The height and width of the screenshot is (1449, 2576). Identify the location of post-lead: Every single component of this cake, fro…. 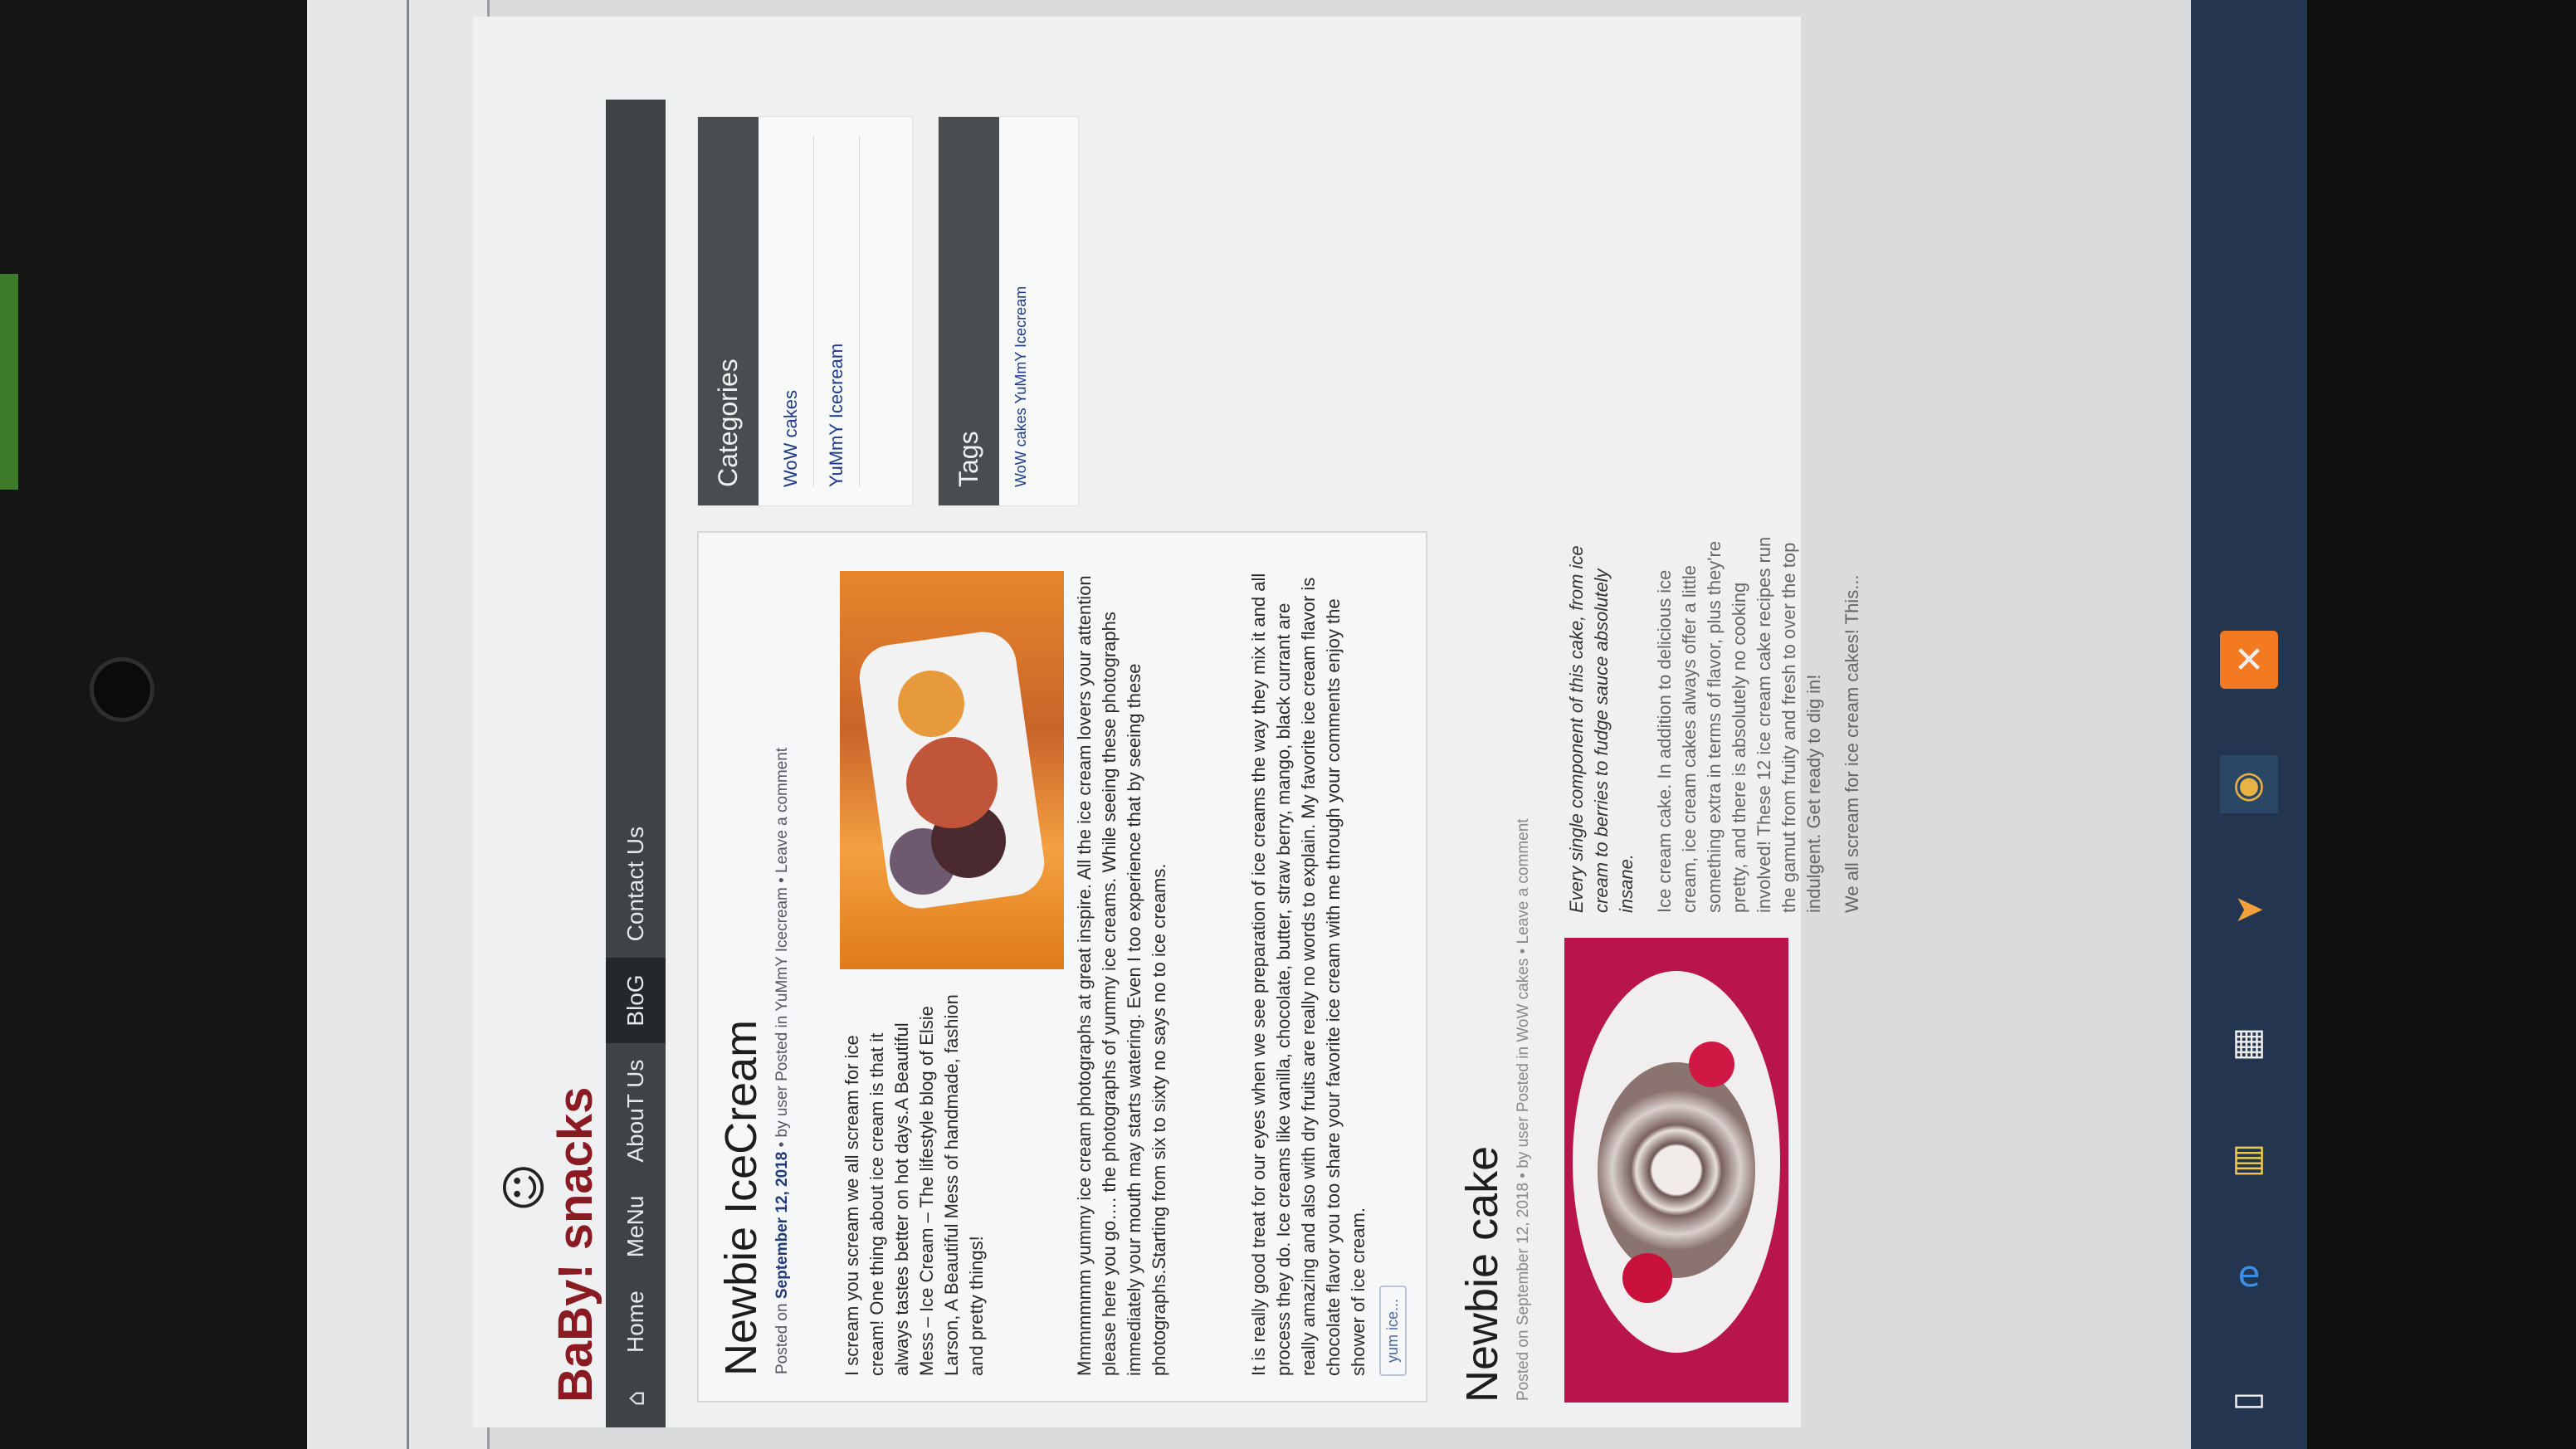
(1601, 729).